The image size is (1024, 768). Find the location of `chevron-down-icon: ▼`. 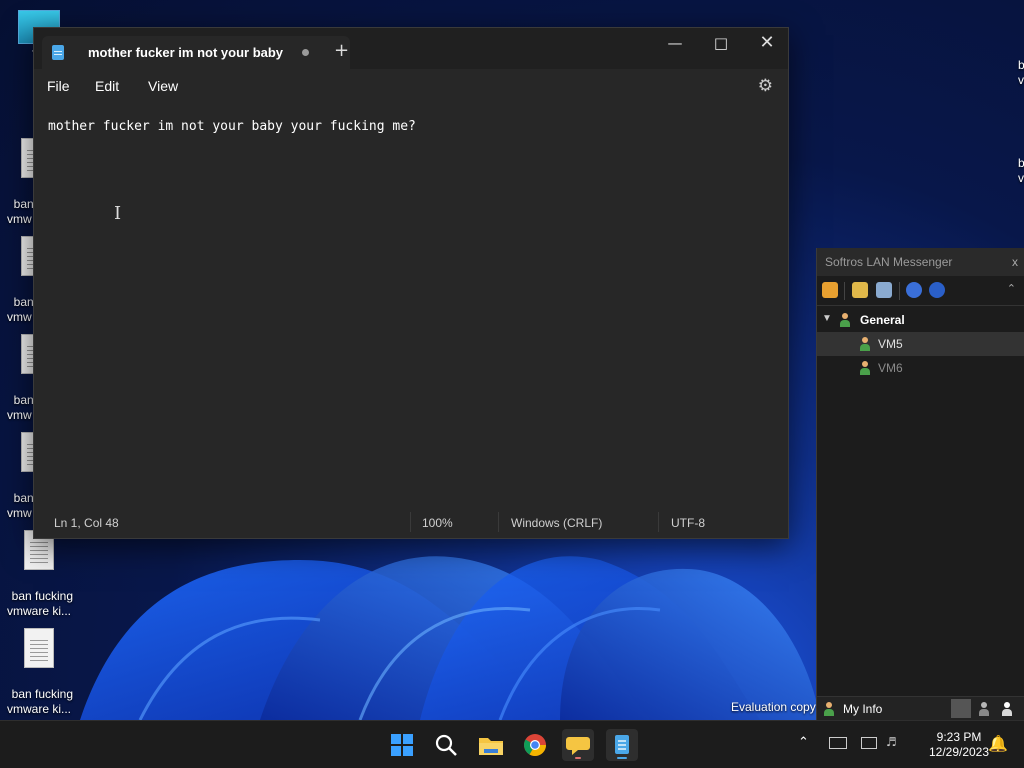

chevron-down-icon: ▼ is located at coordinates (827, 318).